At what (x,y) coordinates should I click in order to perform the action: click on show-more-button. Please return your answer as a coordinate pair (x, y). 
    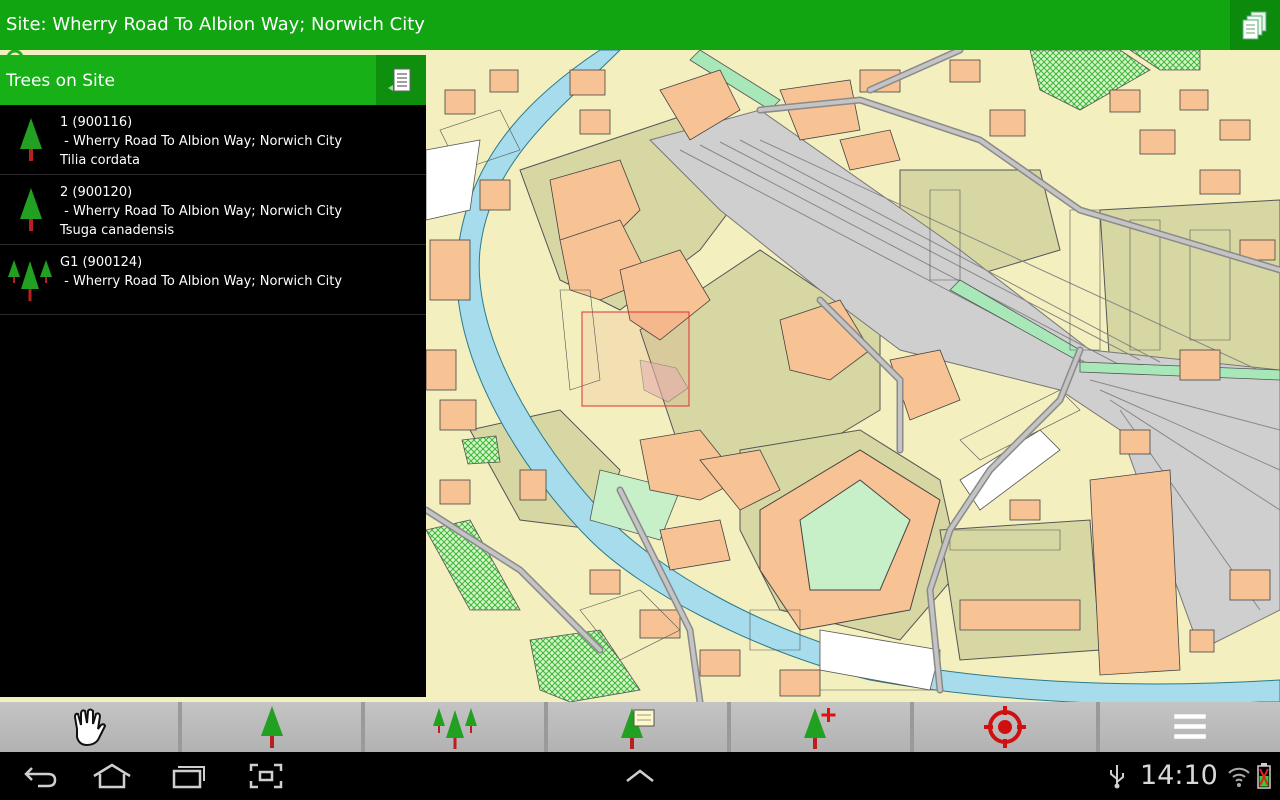
    Looking at the image, I should click on (640, 776).